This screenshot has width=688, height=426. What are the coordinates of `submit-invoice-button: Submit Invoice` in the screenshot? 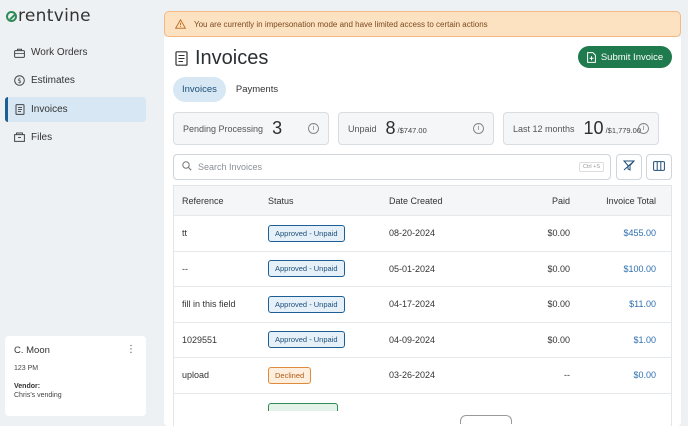 It's located at (625, 57).